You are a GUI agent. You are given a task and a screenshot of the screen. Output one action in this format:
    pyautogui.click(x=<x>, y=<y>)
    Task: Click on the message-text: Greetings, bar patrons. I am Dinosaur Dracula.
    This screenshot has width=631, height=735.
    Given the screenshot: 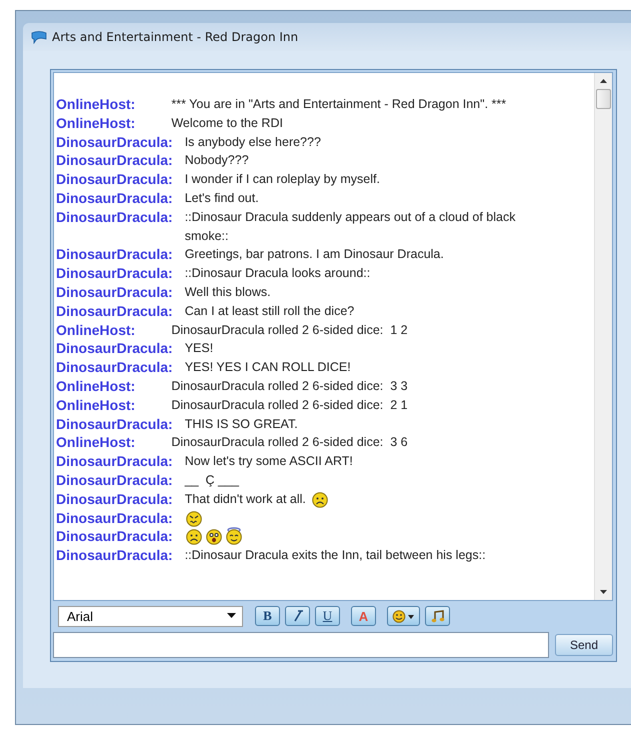 What is the action you would take?
    pyautogui.click(x=314, y=255)
    